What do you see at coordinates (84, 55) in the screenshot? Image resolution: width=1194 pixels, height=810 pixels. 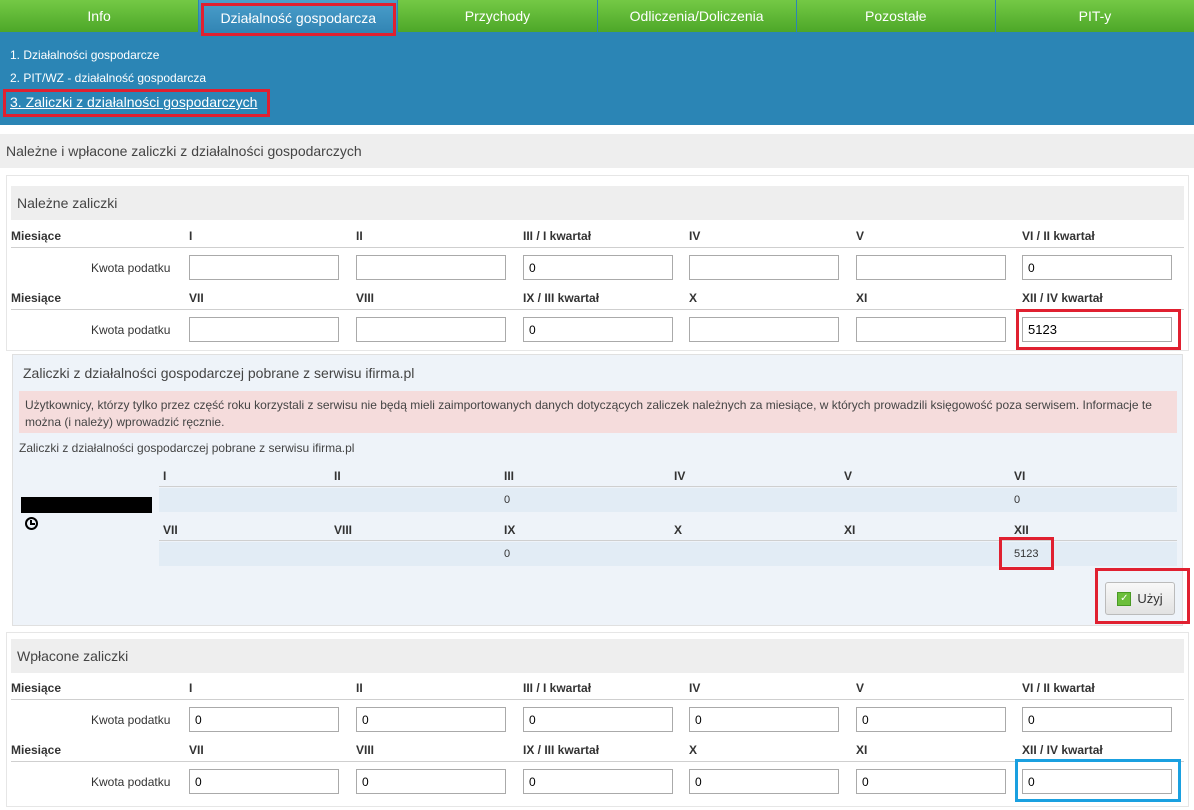 I see `subnav-item-businesses: 1. Działalności gospodarcze` at bounding box center [84, 55].